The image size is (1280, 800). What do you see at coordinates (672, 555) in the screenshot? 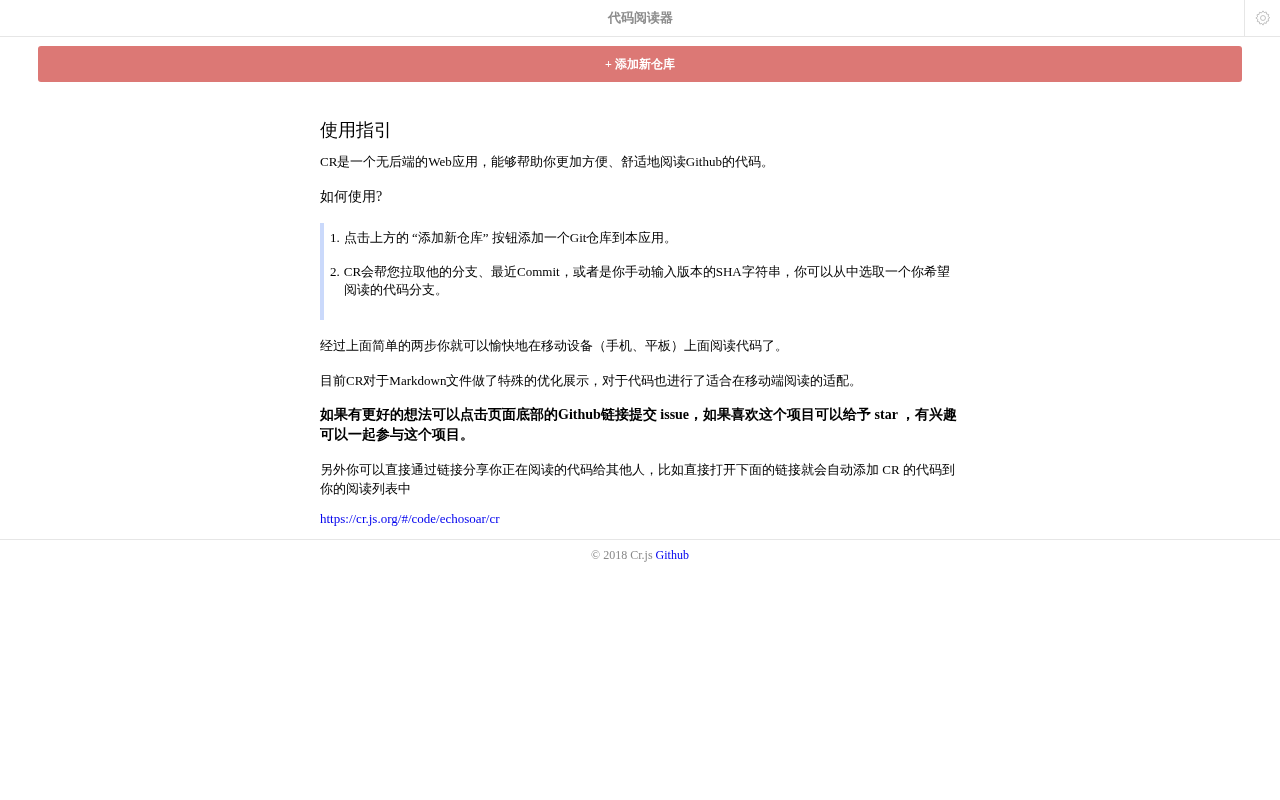
I see `github-link: Github` at bounding box center [672, 555].